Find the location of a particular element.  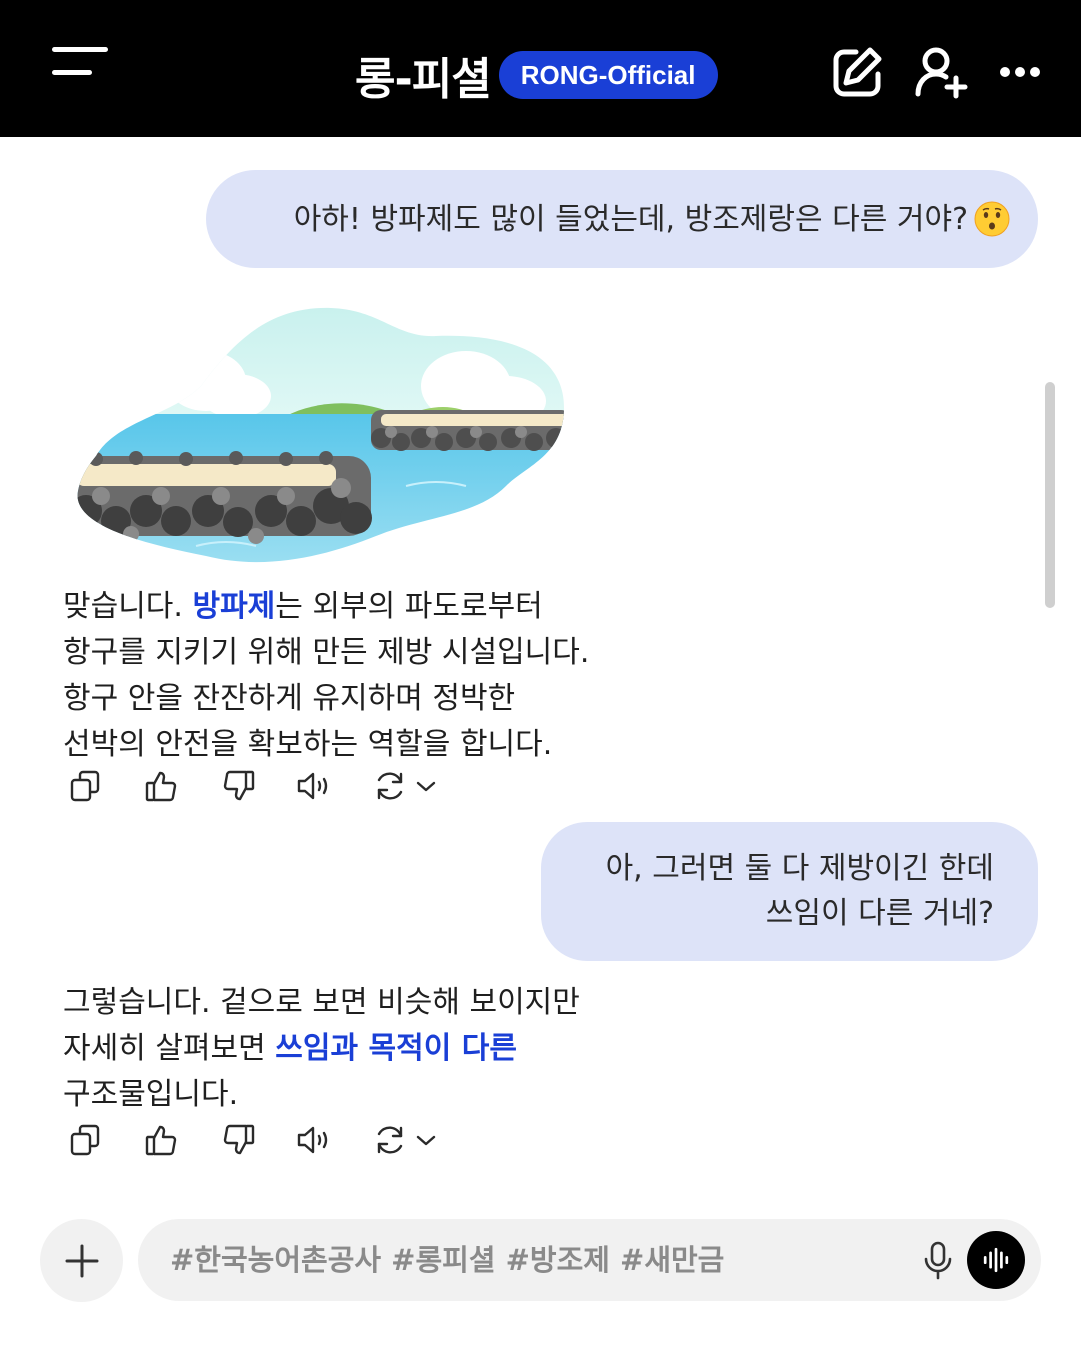

page-title: 롱-피셜 is located at coordinates (423, 79).